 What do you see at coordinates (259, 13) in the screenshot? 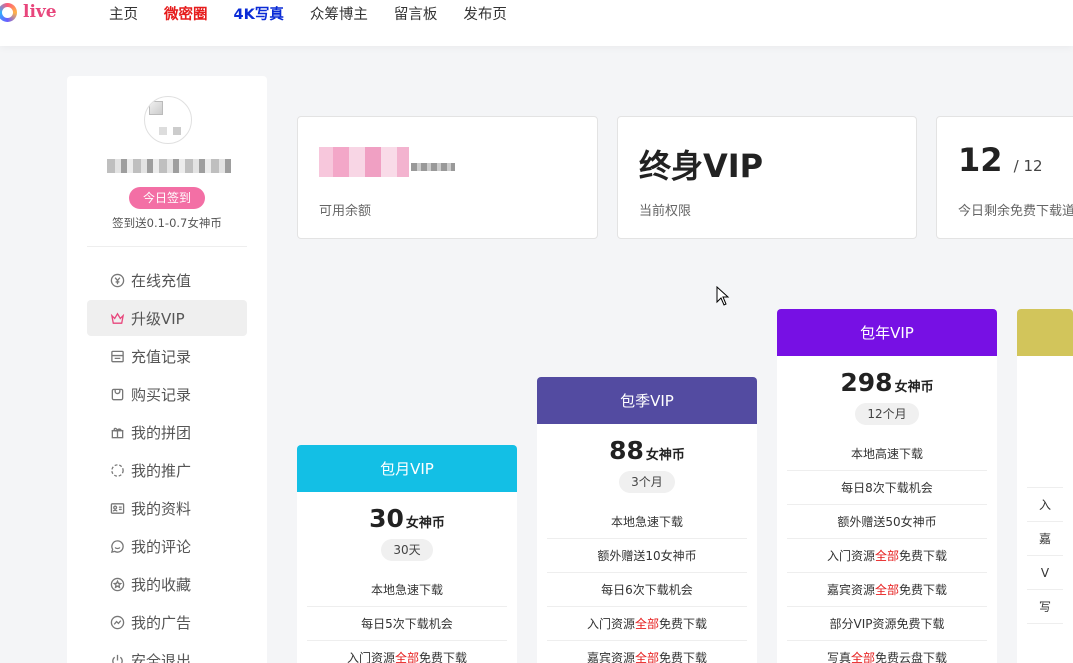
I see `nav-4k-photos: 4K写真` at bounding box center [259, 13].